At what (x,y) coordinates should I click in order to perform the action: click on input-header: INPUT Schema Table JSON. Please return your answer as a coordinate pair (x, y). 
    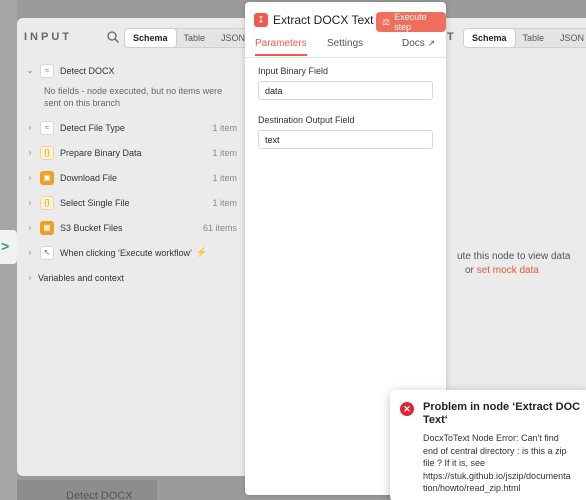
    Looking at the image, I should click on (139, 38).